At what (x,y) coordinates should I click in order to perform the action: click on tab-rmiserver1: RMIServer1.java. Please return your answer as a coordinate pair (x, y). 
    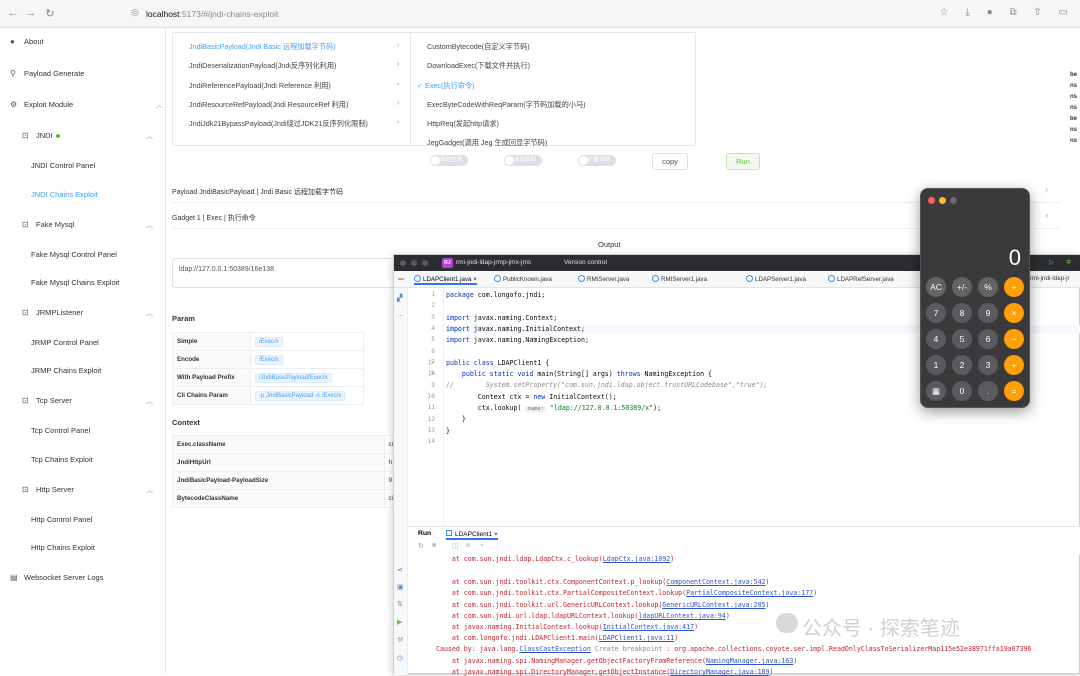
    Looking at the image, I should click on (679, 279).